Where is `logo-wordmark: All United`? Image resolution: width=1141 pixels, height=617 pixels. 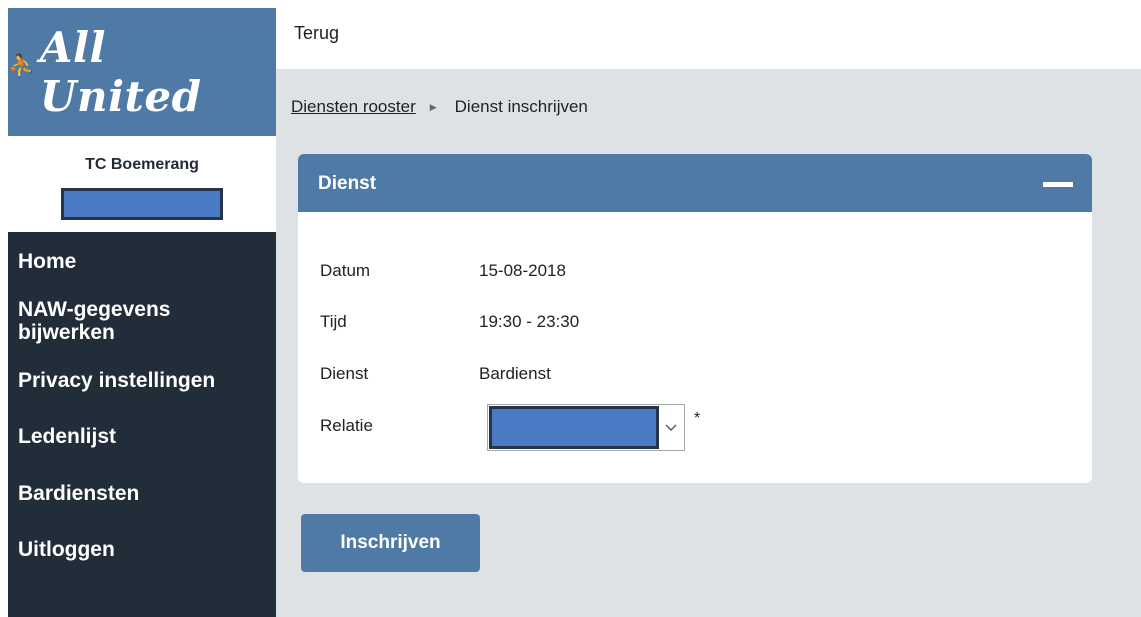 logo-wordmark: All United is located at coordinates (120, 72).